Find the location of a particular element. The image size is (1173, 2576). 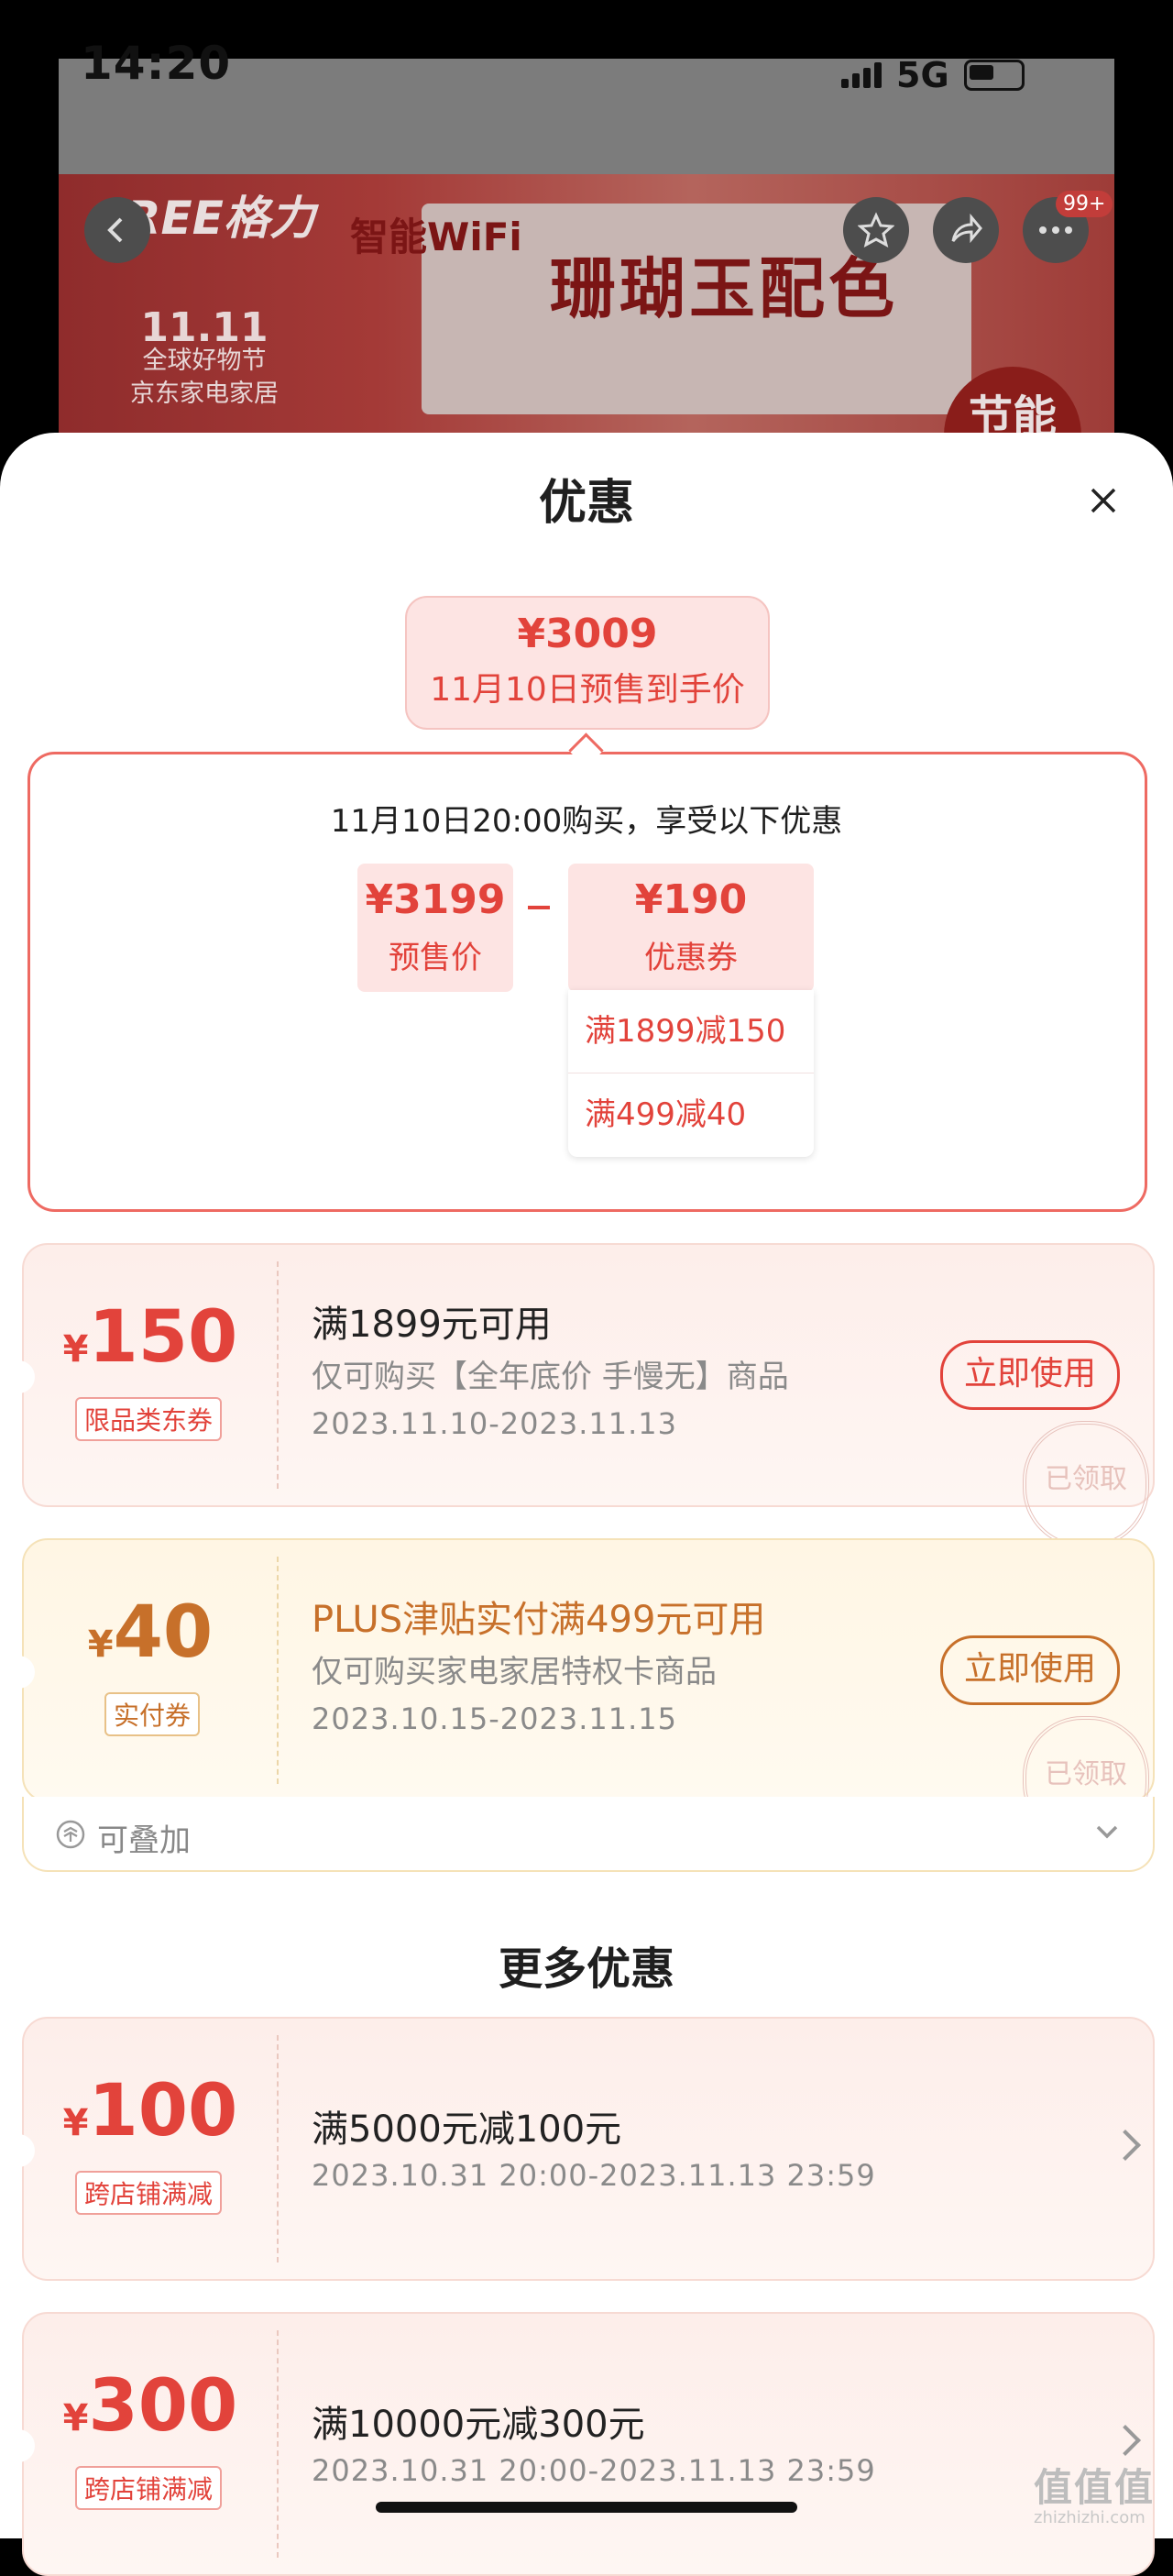

stack-icon is located at coordinates (70, 1834).